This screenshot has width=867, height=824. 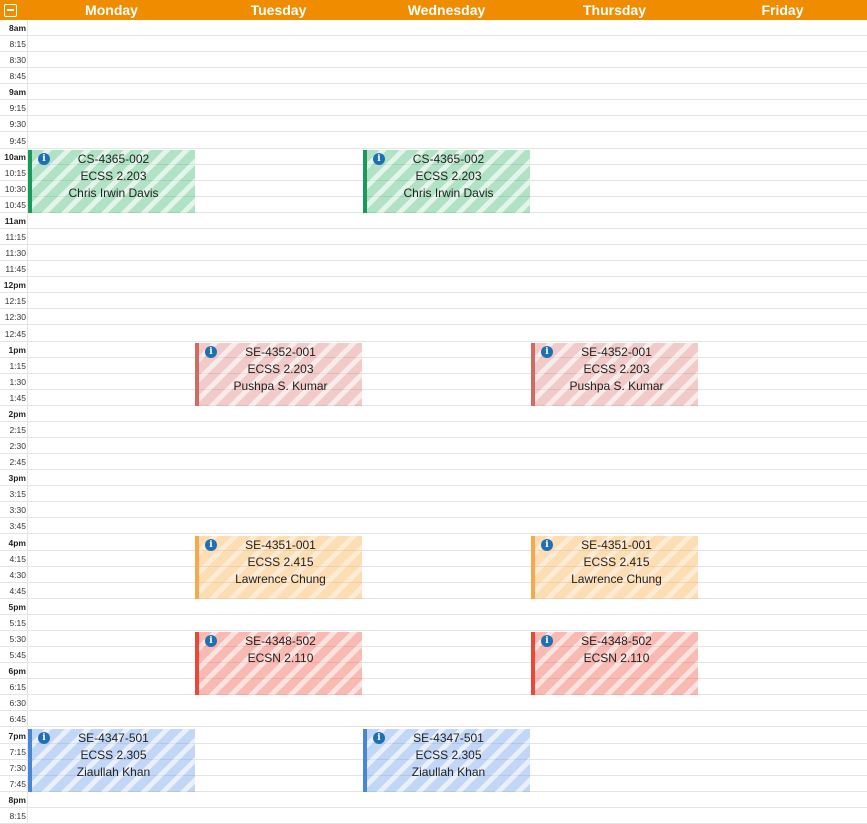 What do you see at coordinates (17, 478) in the screenshot?
I see `time-label: 3pm` at bounding box center [17, 478].